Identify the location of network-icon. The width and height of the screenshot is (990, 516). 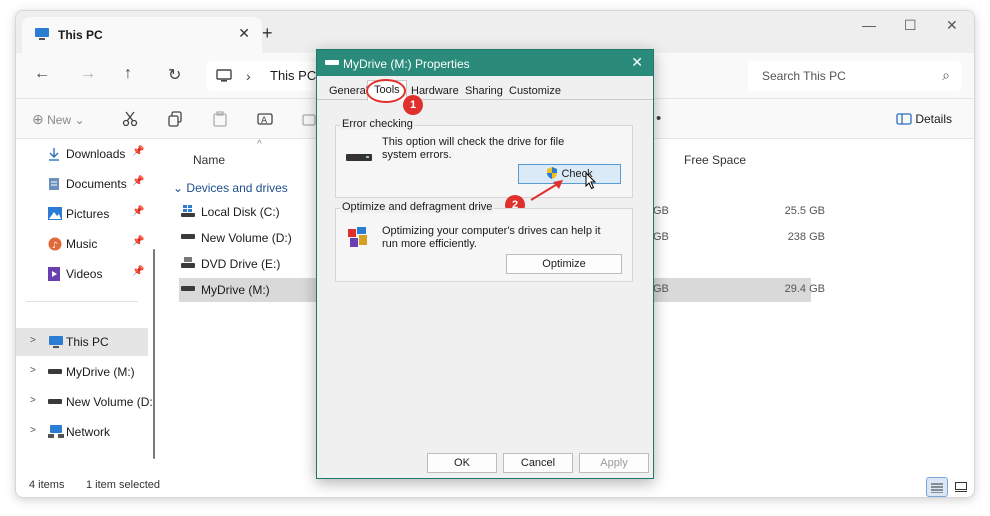
(56, 431).